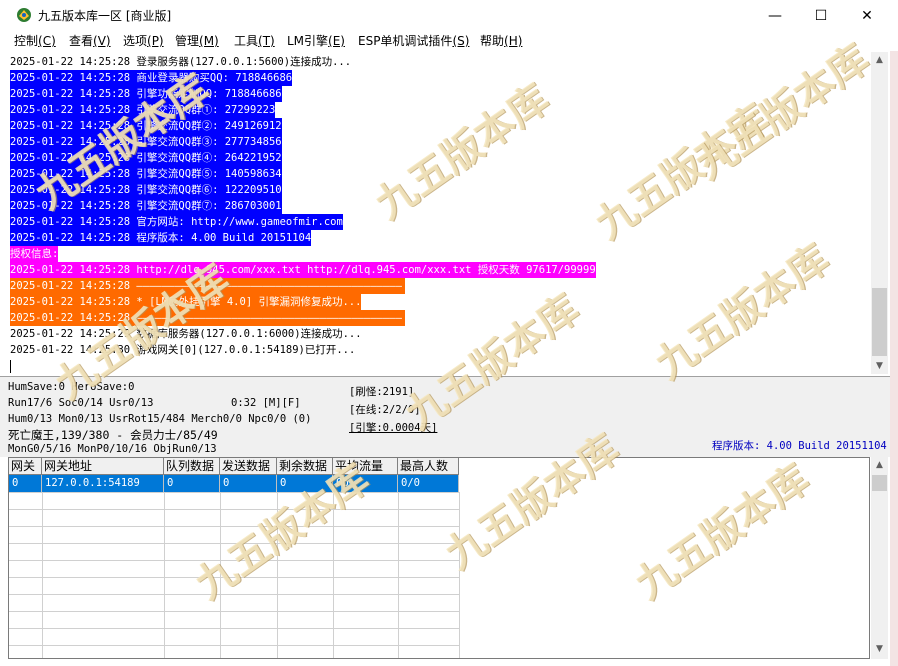 The width and height of the screenshot is (898, 666). Describe the element at coordinates (385, 410) in the screenshot. I see `status-online: [在线:2/2/0]` at that location.